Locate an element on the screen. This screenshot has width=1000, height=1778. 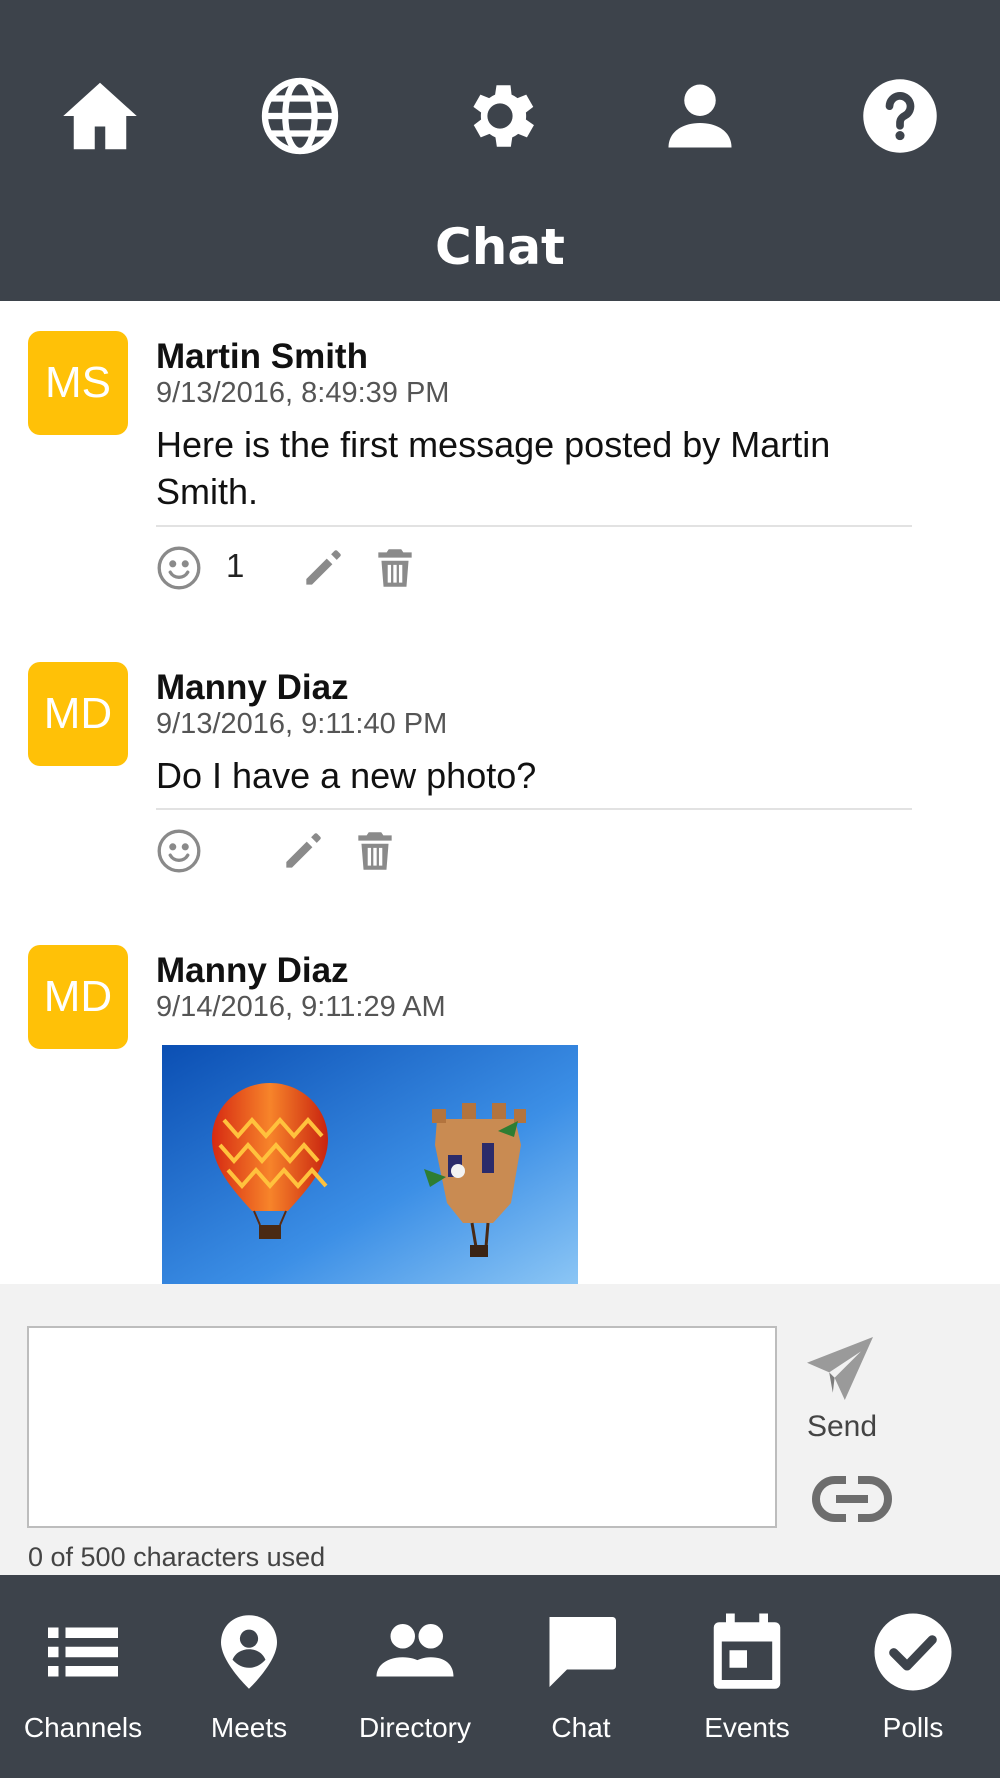
send-button: Send is located at coordinates (842, 1389).